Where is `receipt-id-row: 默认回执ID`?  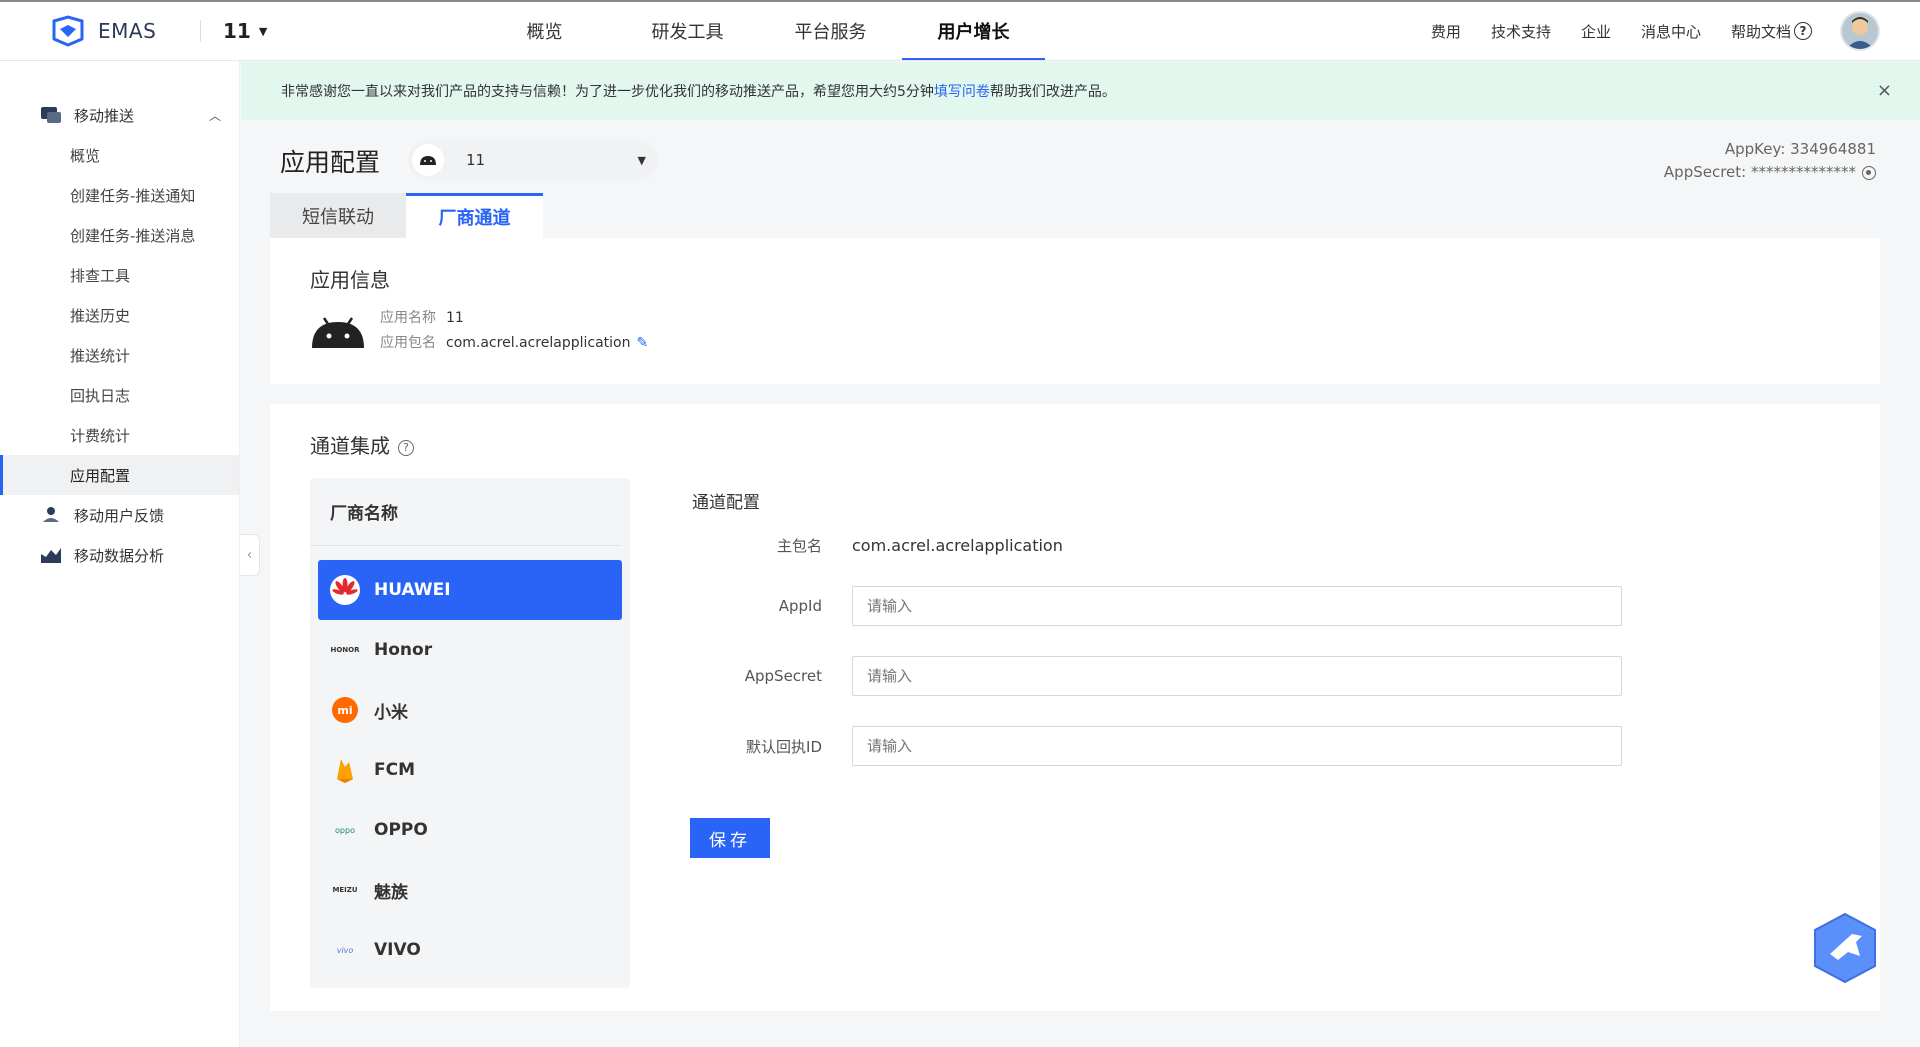 receipt-id-row: 默认回执ID is located at coordinates (1160, 746).